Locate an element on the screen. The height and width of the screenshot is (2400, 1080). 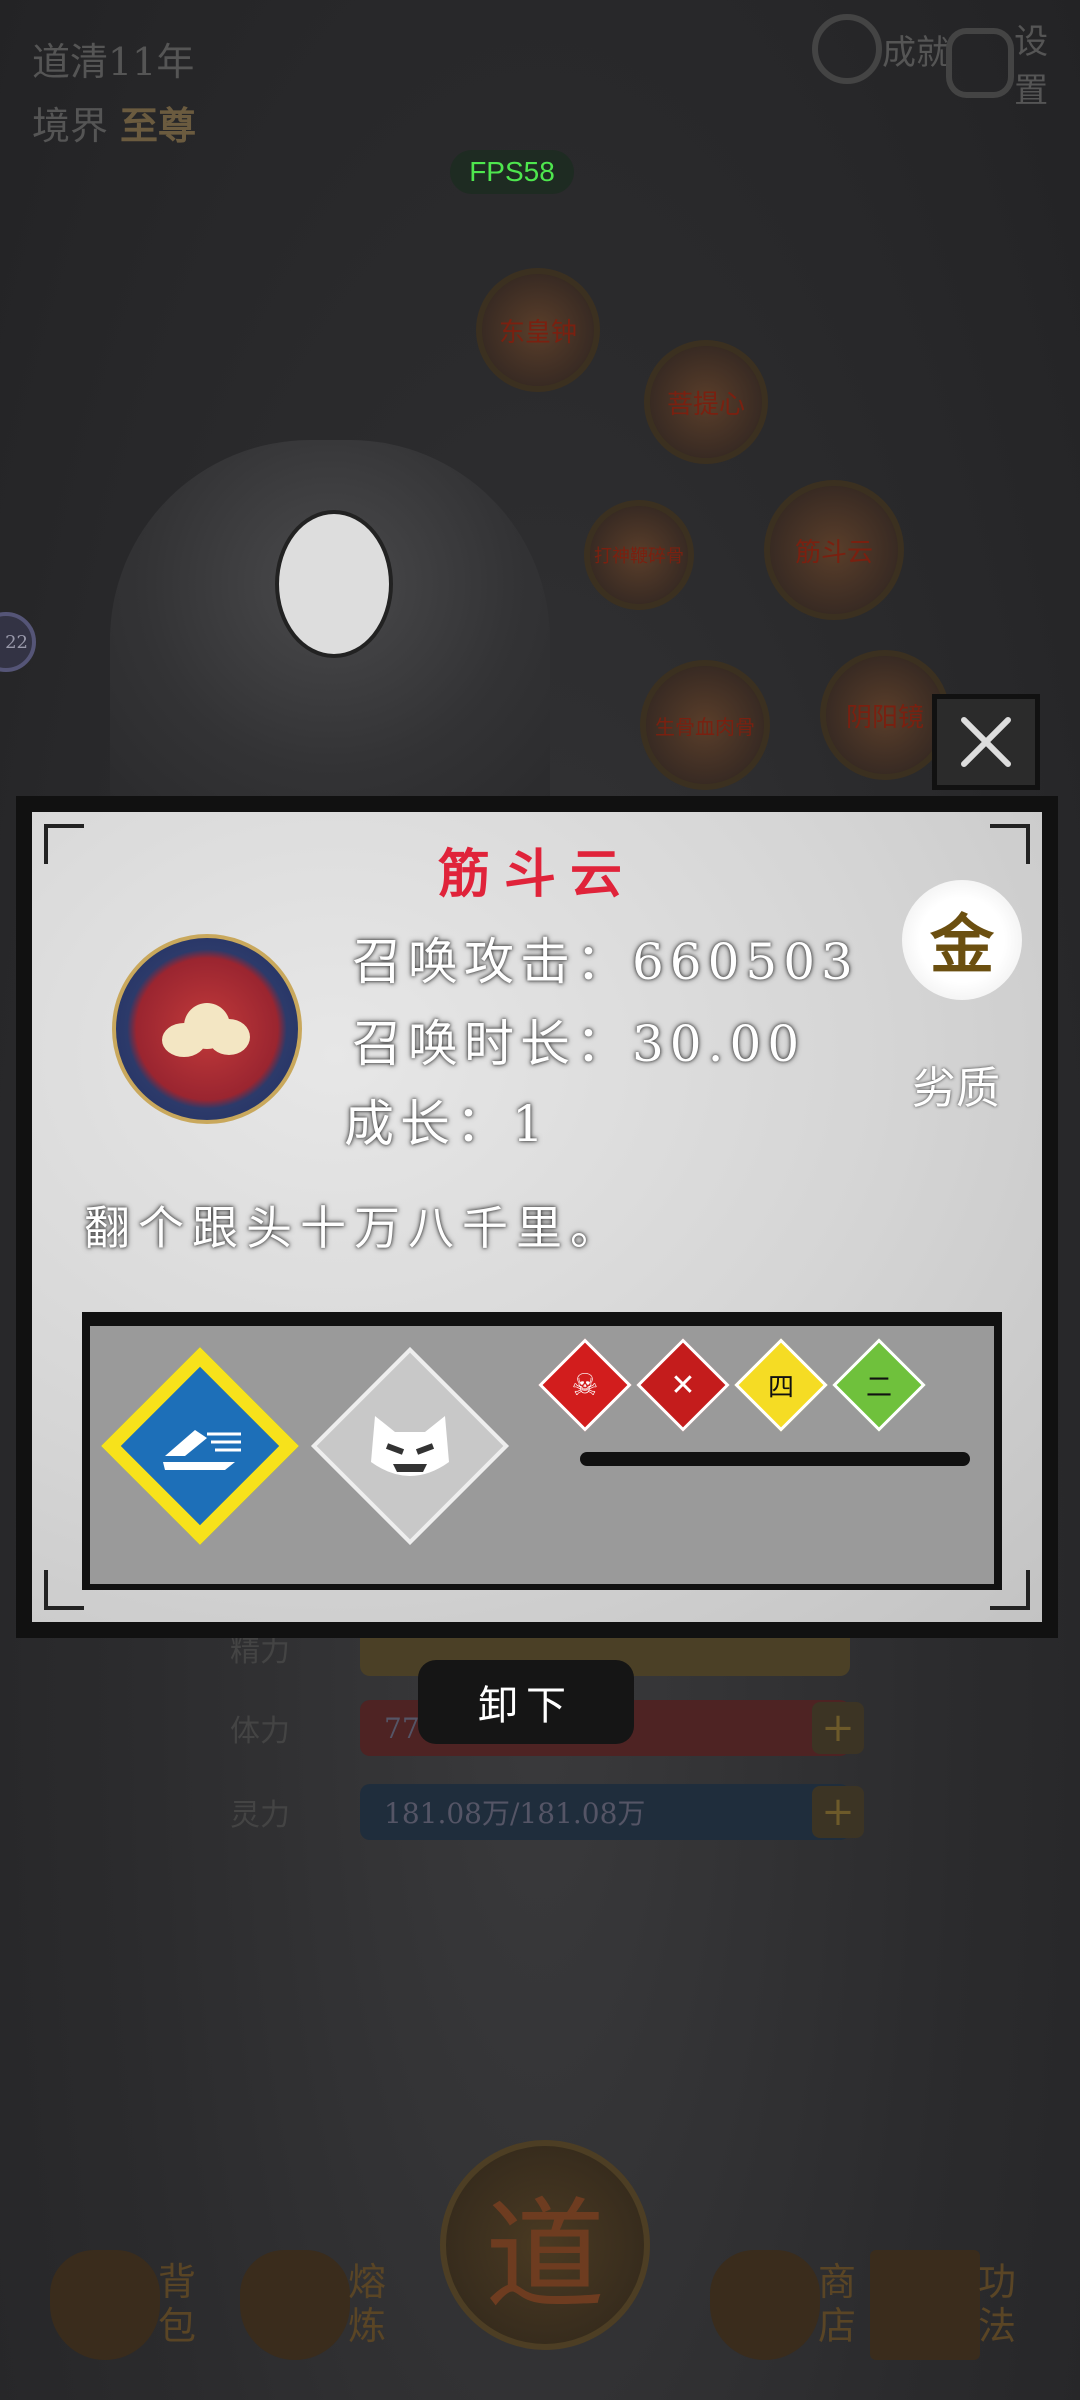
orb-label: 东皇钟 is located at coordinates (537, 332).